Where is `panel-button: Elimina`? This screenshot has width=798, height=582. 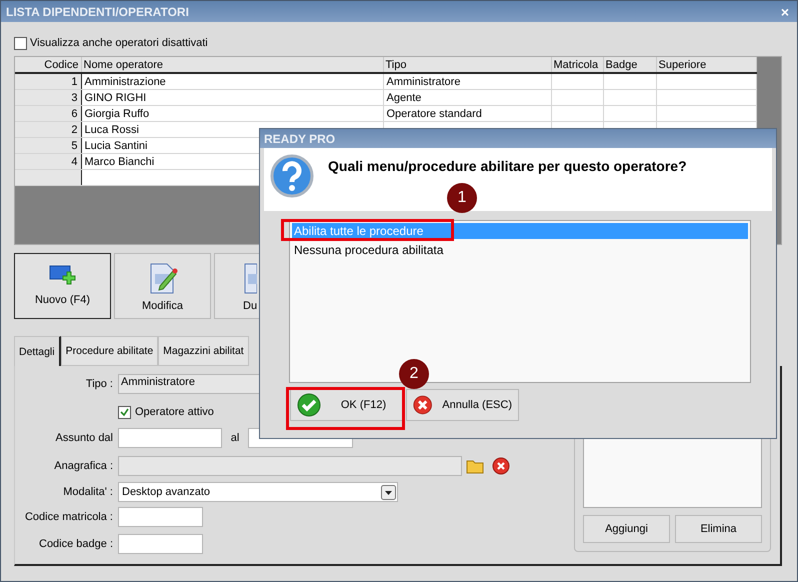 panel-button: Elimina is located at coordinates (718, 529).